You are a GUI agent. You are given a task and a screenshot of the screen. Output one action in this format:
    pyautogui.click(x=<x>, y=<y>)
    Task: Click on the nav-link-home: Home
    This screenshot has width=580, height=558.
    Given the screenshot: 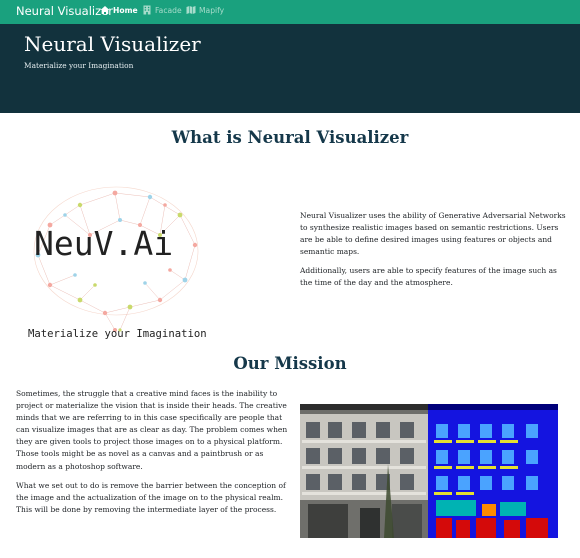 What is the action you would take?
    pyautogui.click(x=119, y=10)
    